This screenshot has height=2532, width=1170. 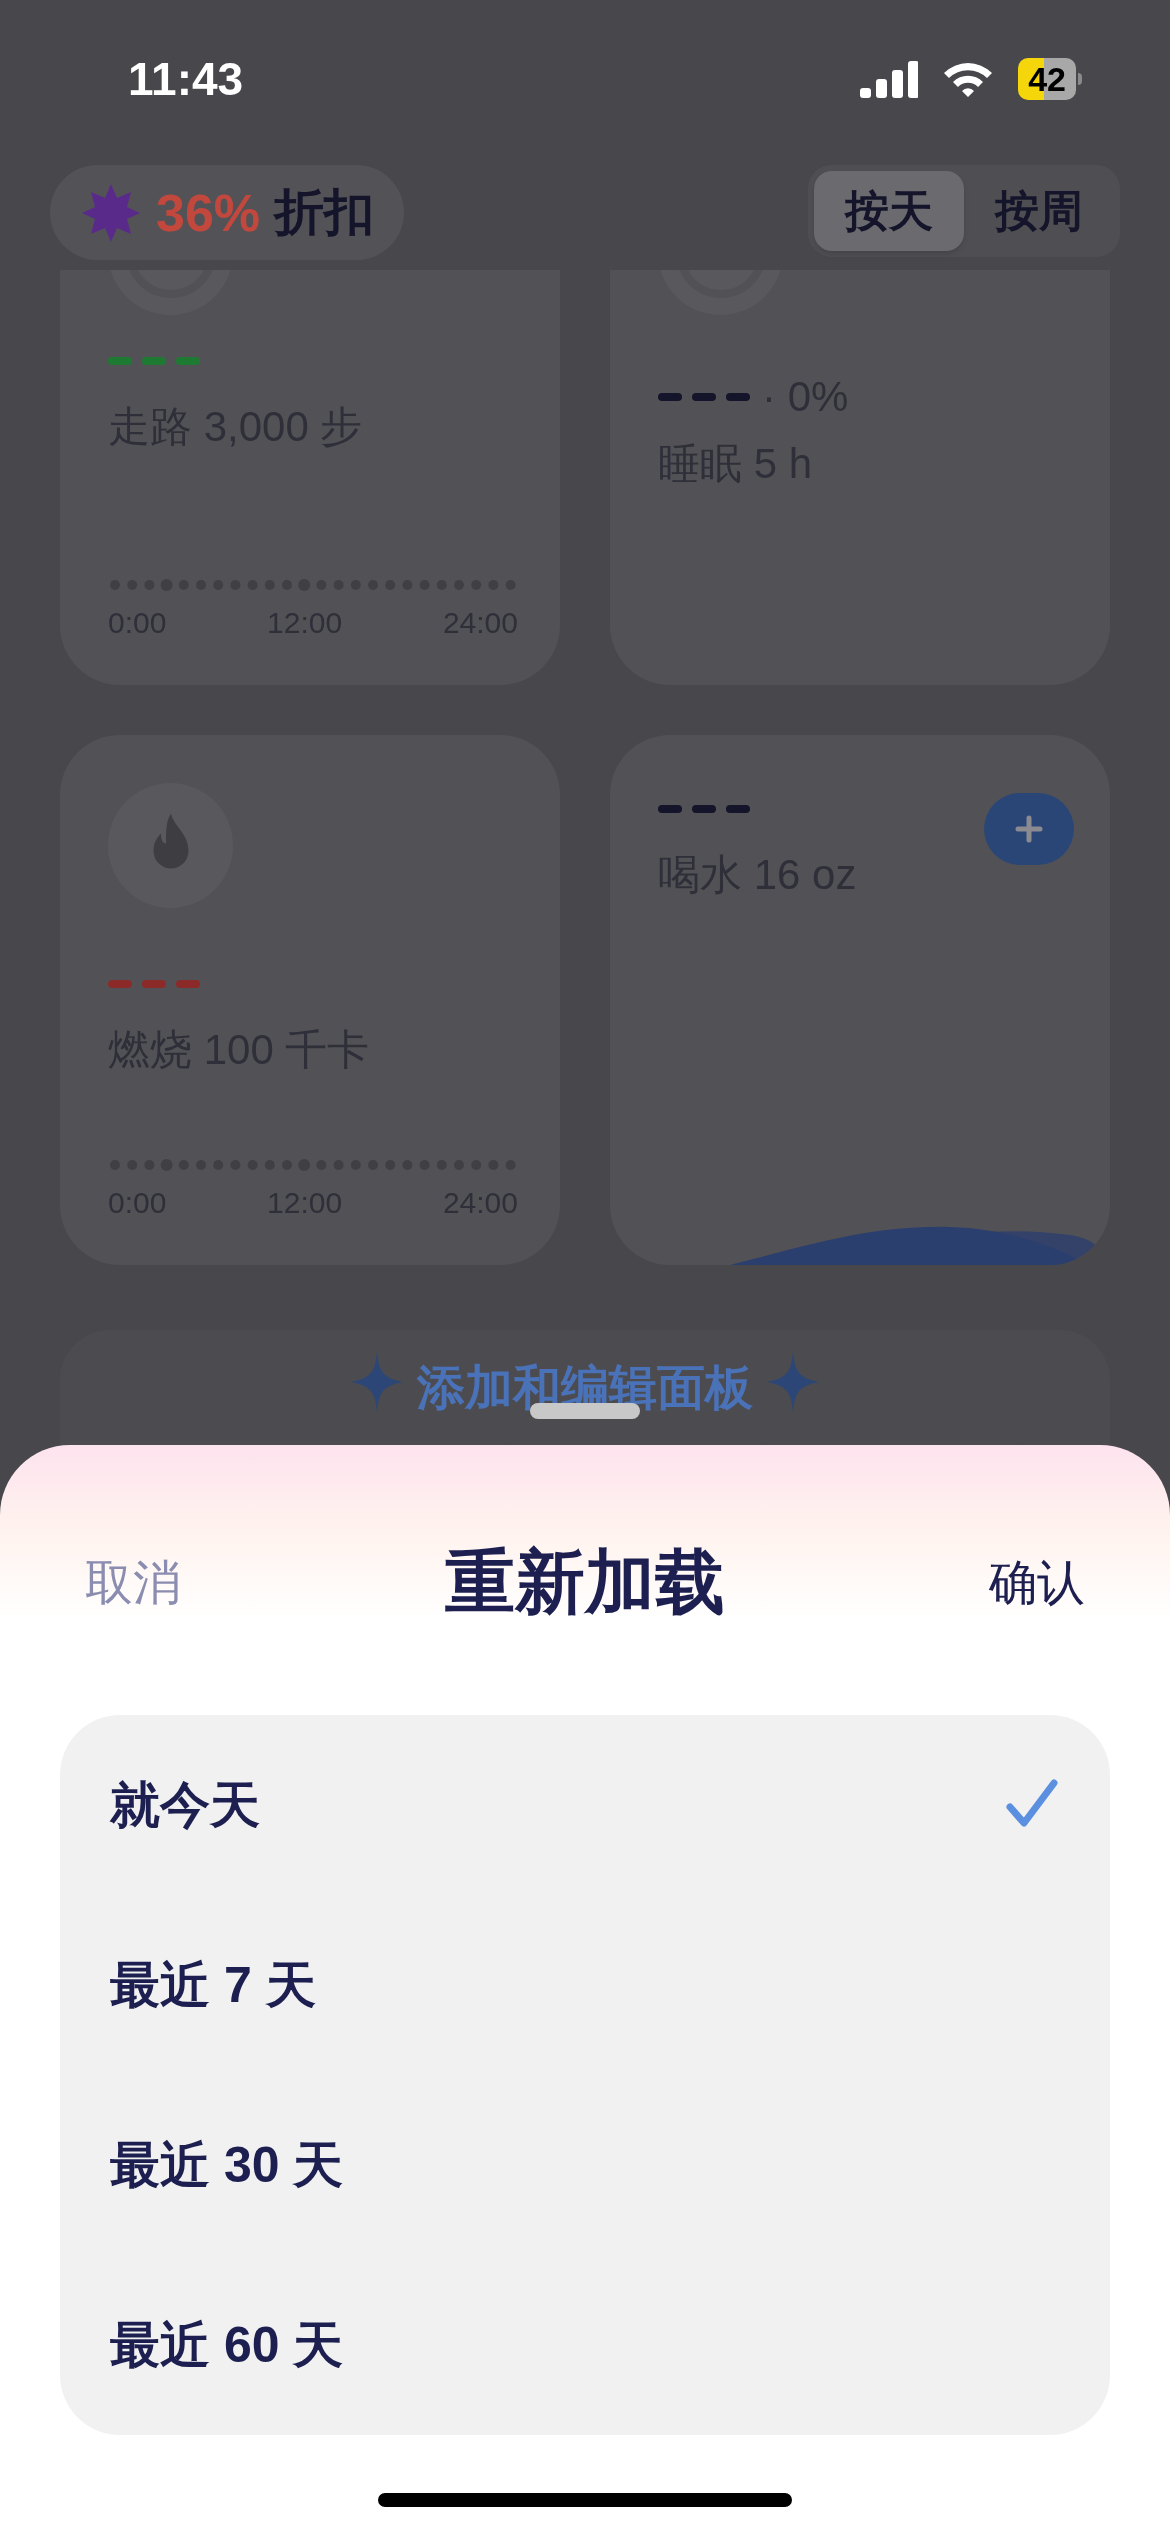 What do you see at coordinates (585, 2345) in the screenshot?
I see `option-row: 最近 60 天` at bounding box center [585, 2345].